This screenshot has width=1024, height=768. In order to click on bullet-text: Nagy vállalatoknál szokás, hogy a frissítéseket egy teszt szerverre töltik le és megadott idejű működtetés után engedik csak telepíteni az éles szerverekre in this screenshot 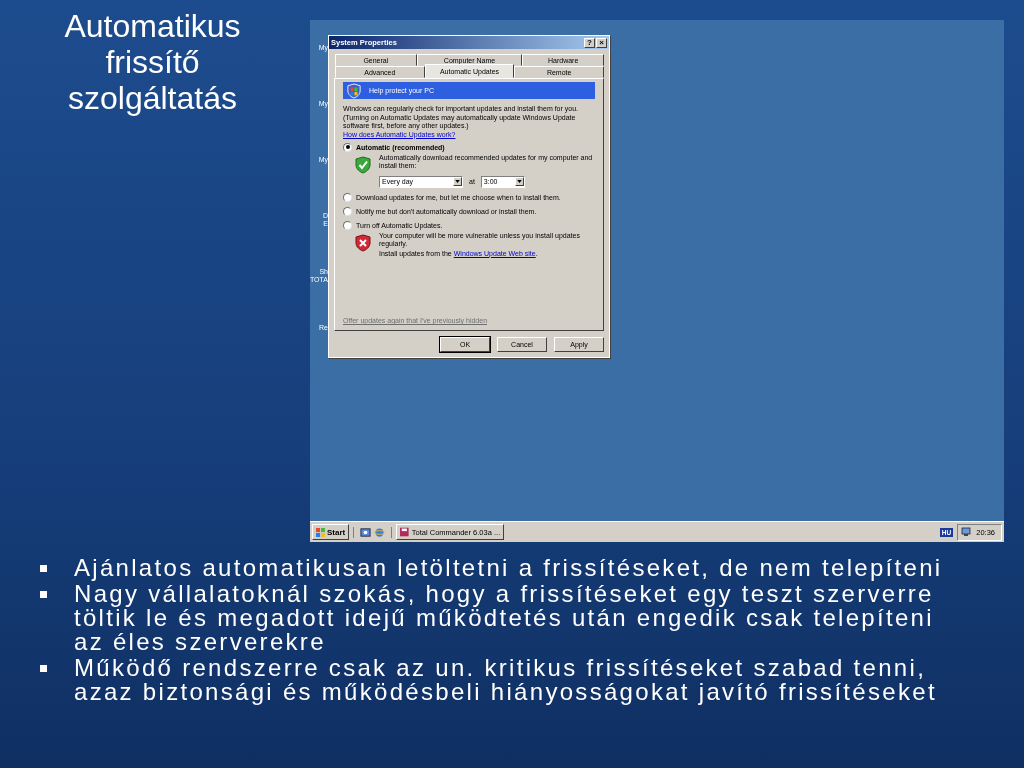, I will do `click(504, 618)`.